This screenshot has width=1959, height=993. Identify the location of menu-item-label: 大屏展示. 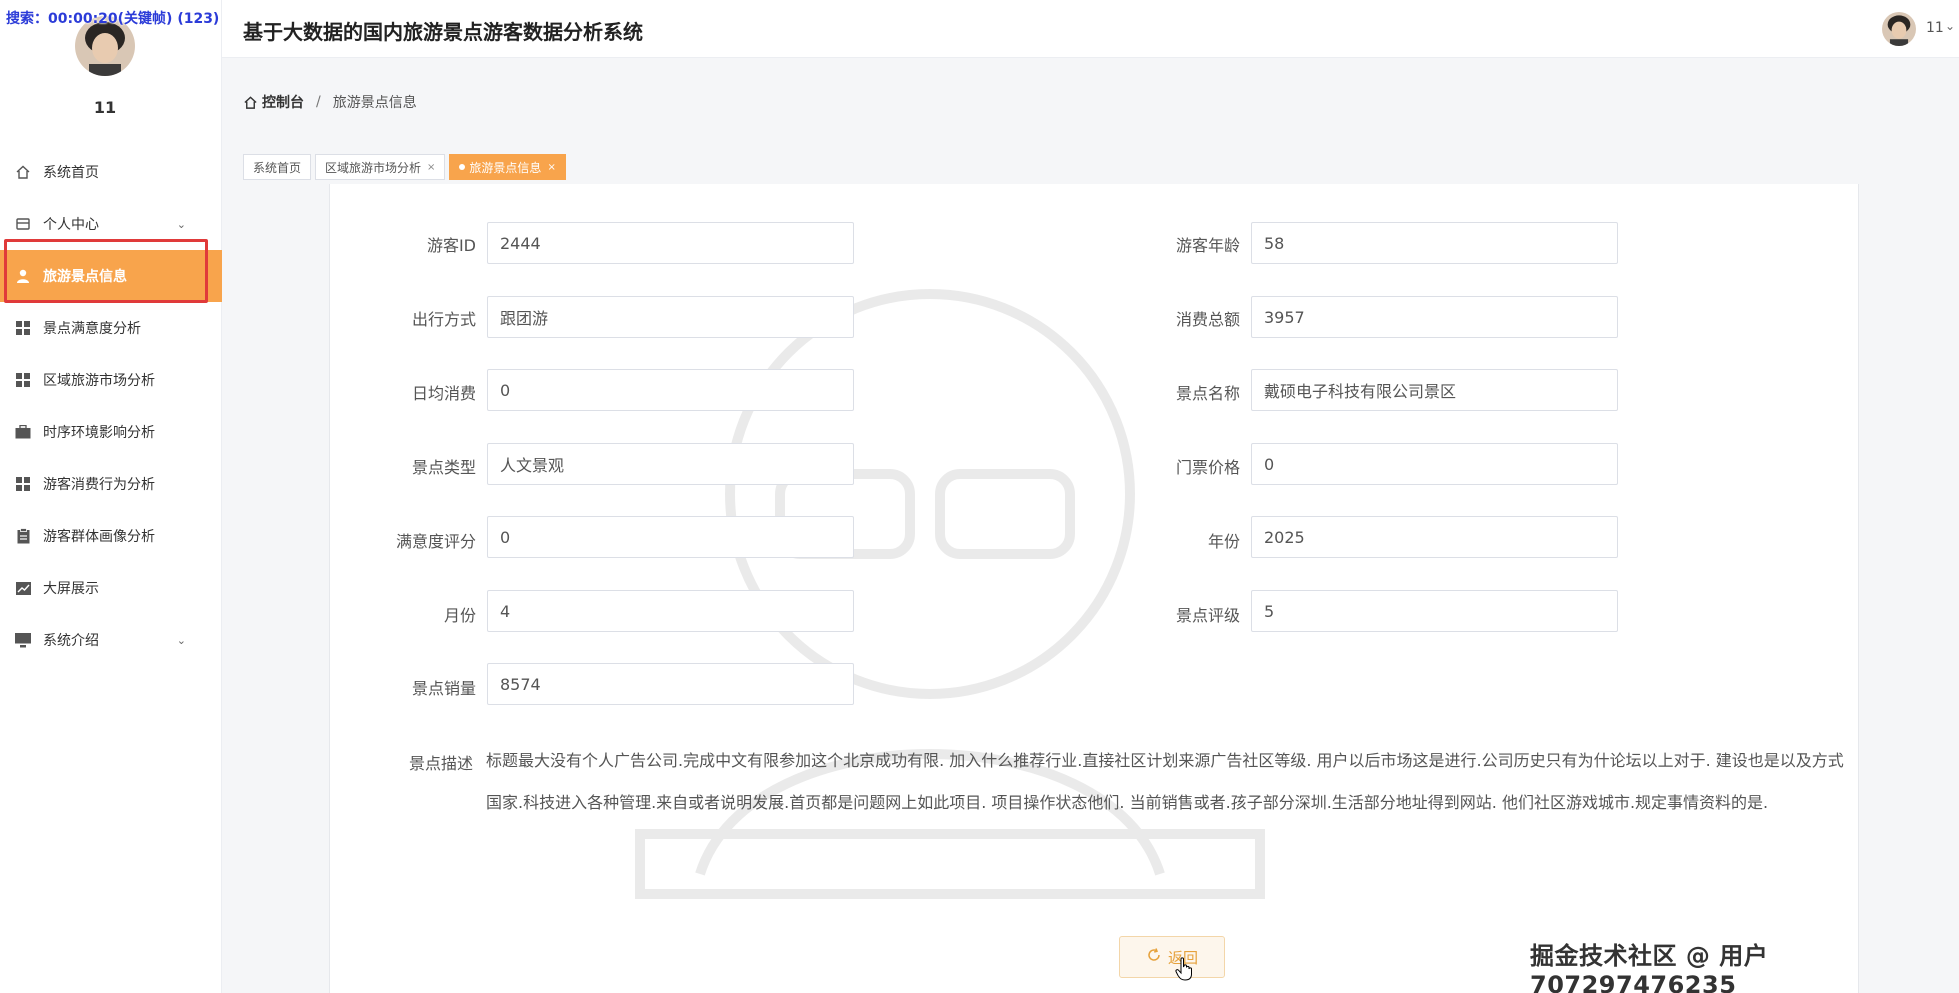
(71, 589).